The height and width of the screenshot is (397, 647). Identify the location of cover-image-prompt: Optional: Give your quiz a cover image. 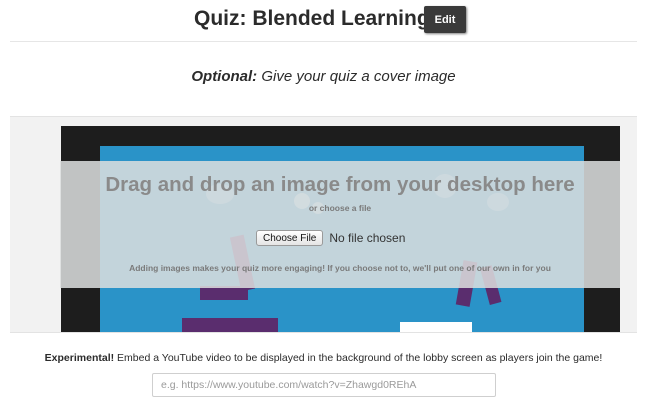
(323, 76).